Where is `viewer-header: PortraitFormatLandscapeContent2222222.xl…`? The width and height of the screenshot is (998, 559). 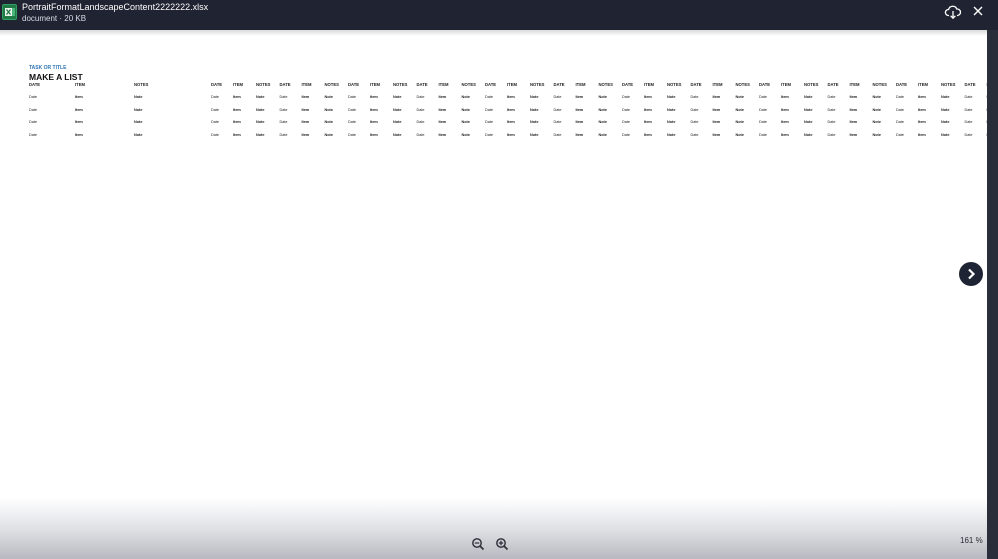
viewer-header: PortraitFormatLandscapeContent2222222.xl… is located at coordinates (499, 15).